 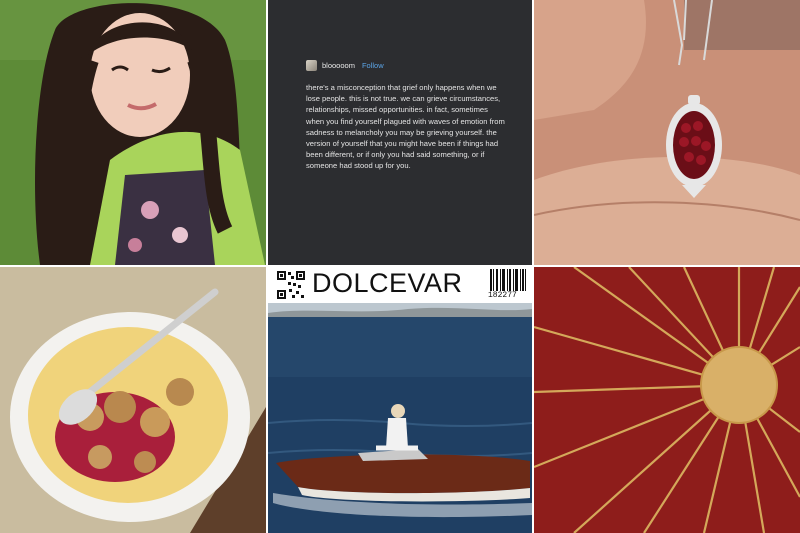 I want to click on boat-illustration, so click(x=400, y=418).